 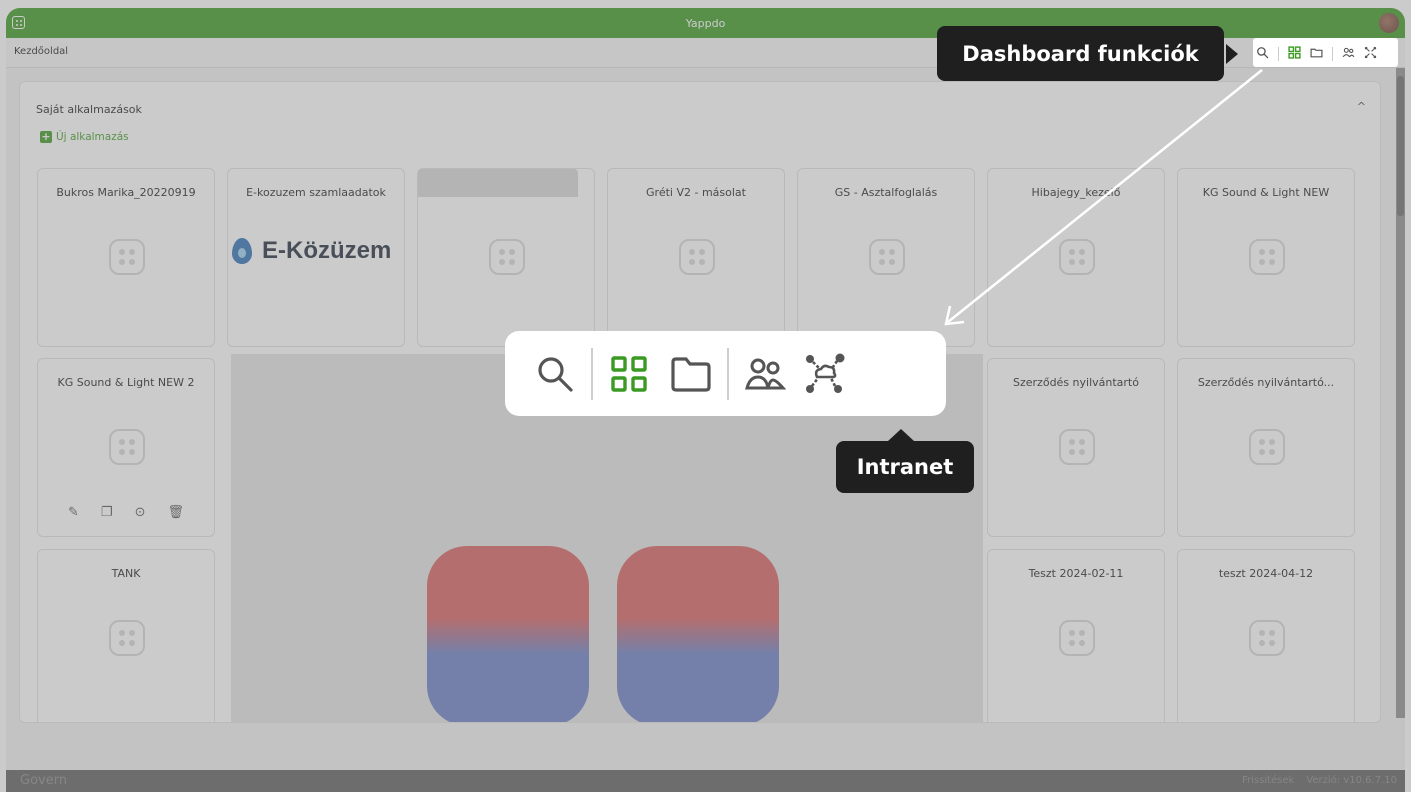 I want to click on dashboard-callout: Dashboard funkciók, so click(x=1087, y=53).